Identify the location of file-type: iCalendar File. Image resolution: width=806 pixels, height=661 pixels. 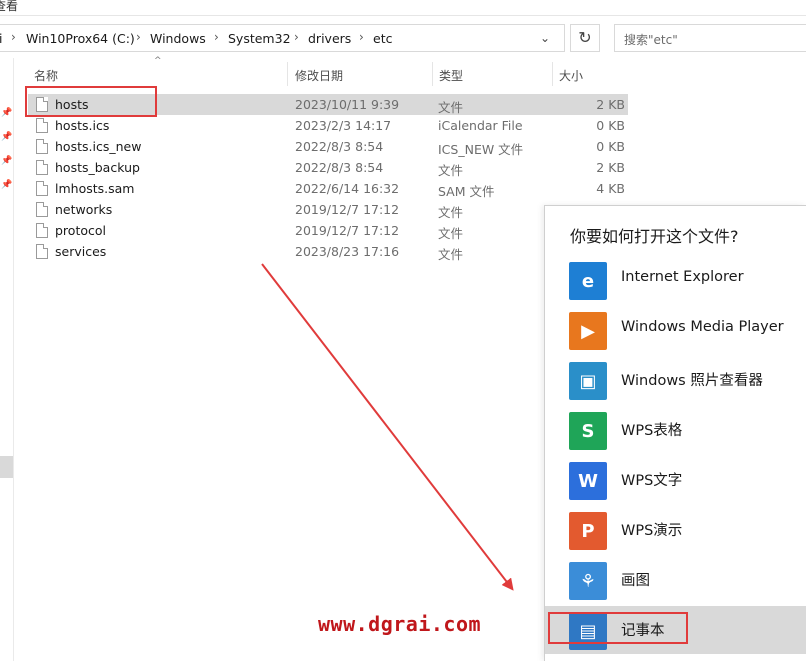
(480, 125).